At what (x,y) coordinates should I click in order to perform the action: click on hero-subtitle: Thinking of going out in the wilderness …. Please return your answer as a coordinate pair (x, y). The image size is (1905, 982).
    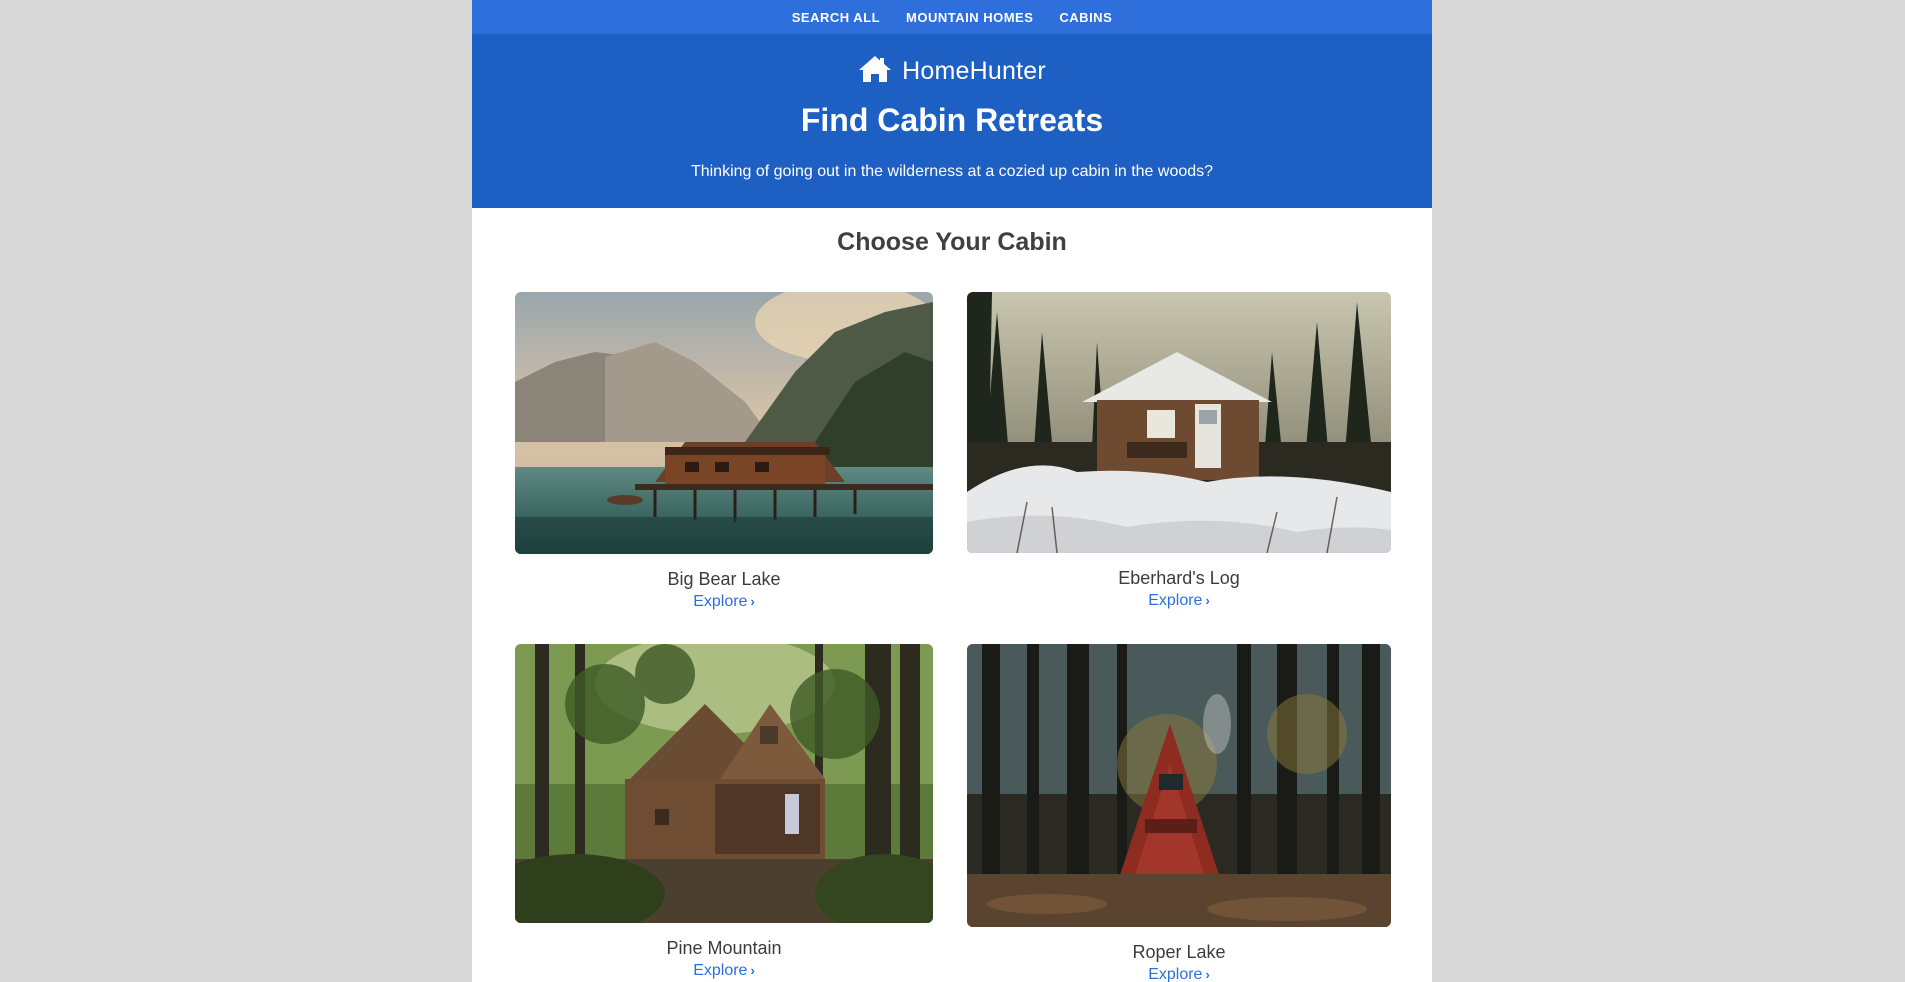
    Looking at the image, I should click on (952, 171).